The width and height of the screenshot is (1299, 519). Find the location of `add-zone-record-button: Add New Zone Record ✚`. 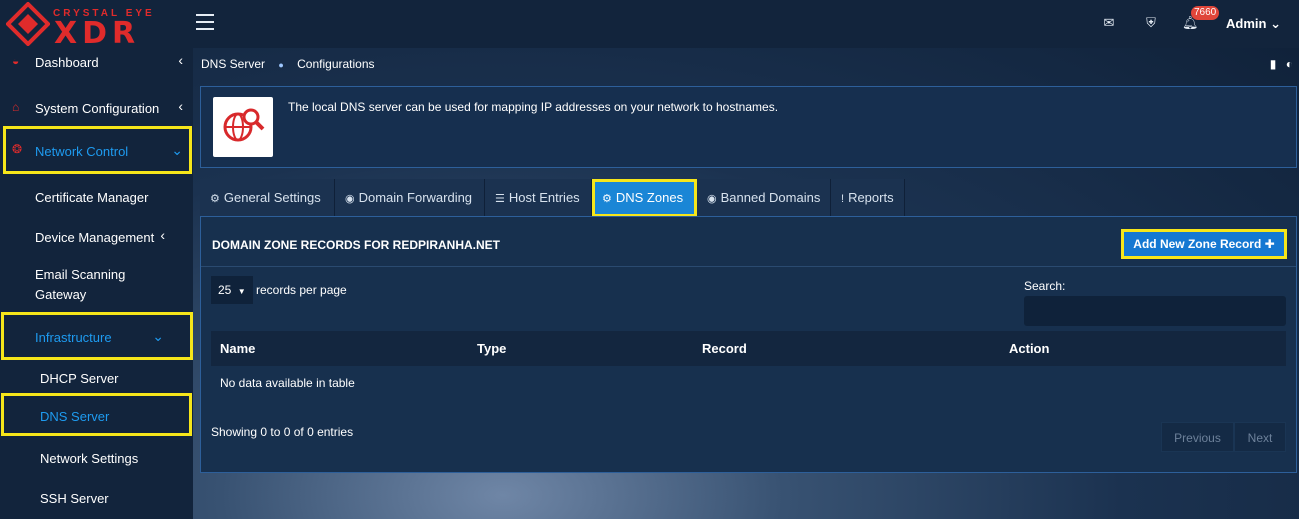

add-zone-record-button: Add New Zone Record ✚ is located at coordinates (1204, 244).